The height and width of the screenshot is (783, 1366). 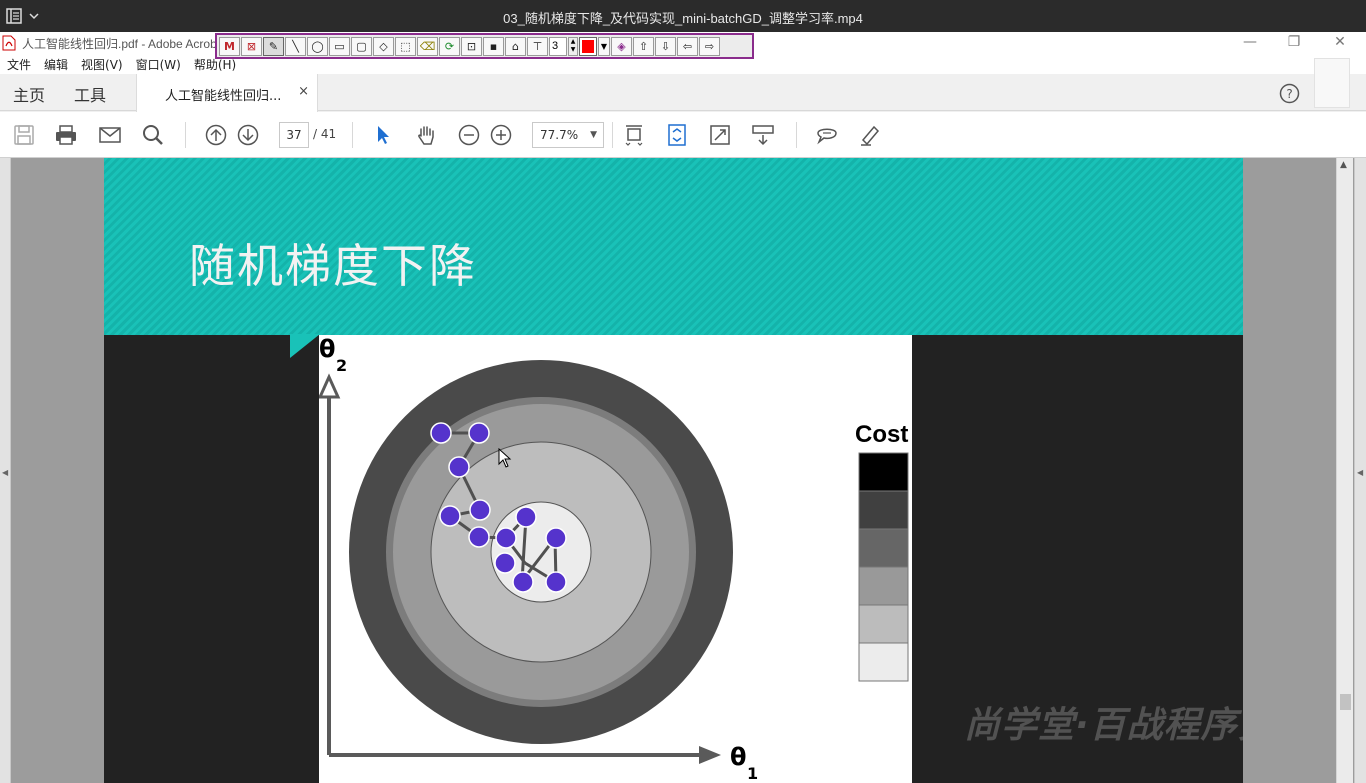 I want to click on left-pane-toggle: ◀, so click(x=5, y=470).